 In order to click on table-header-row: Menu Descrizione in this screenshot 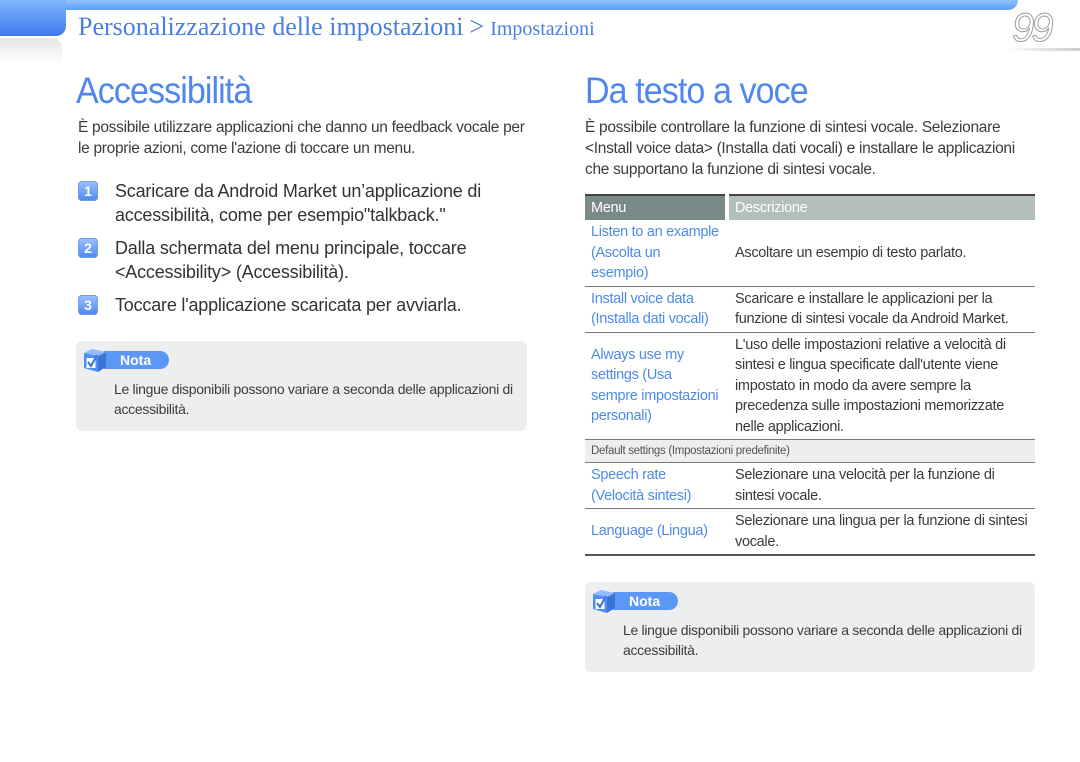, I will do `click(810, 207)`.